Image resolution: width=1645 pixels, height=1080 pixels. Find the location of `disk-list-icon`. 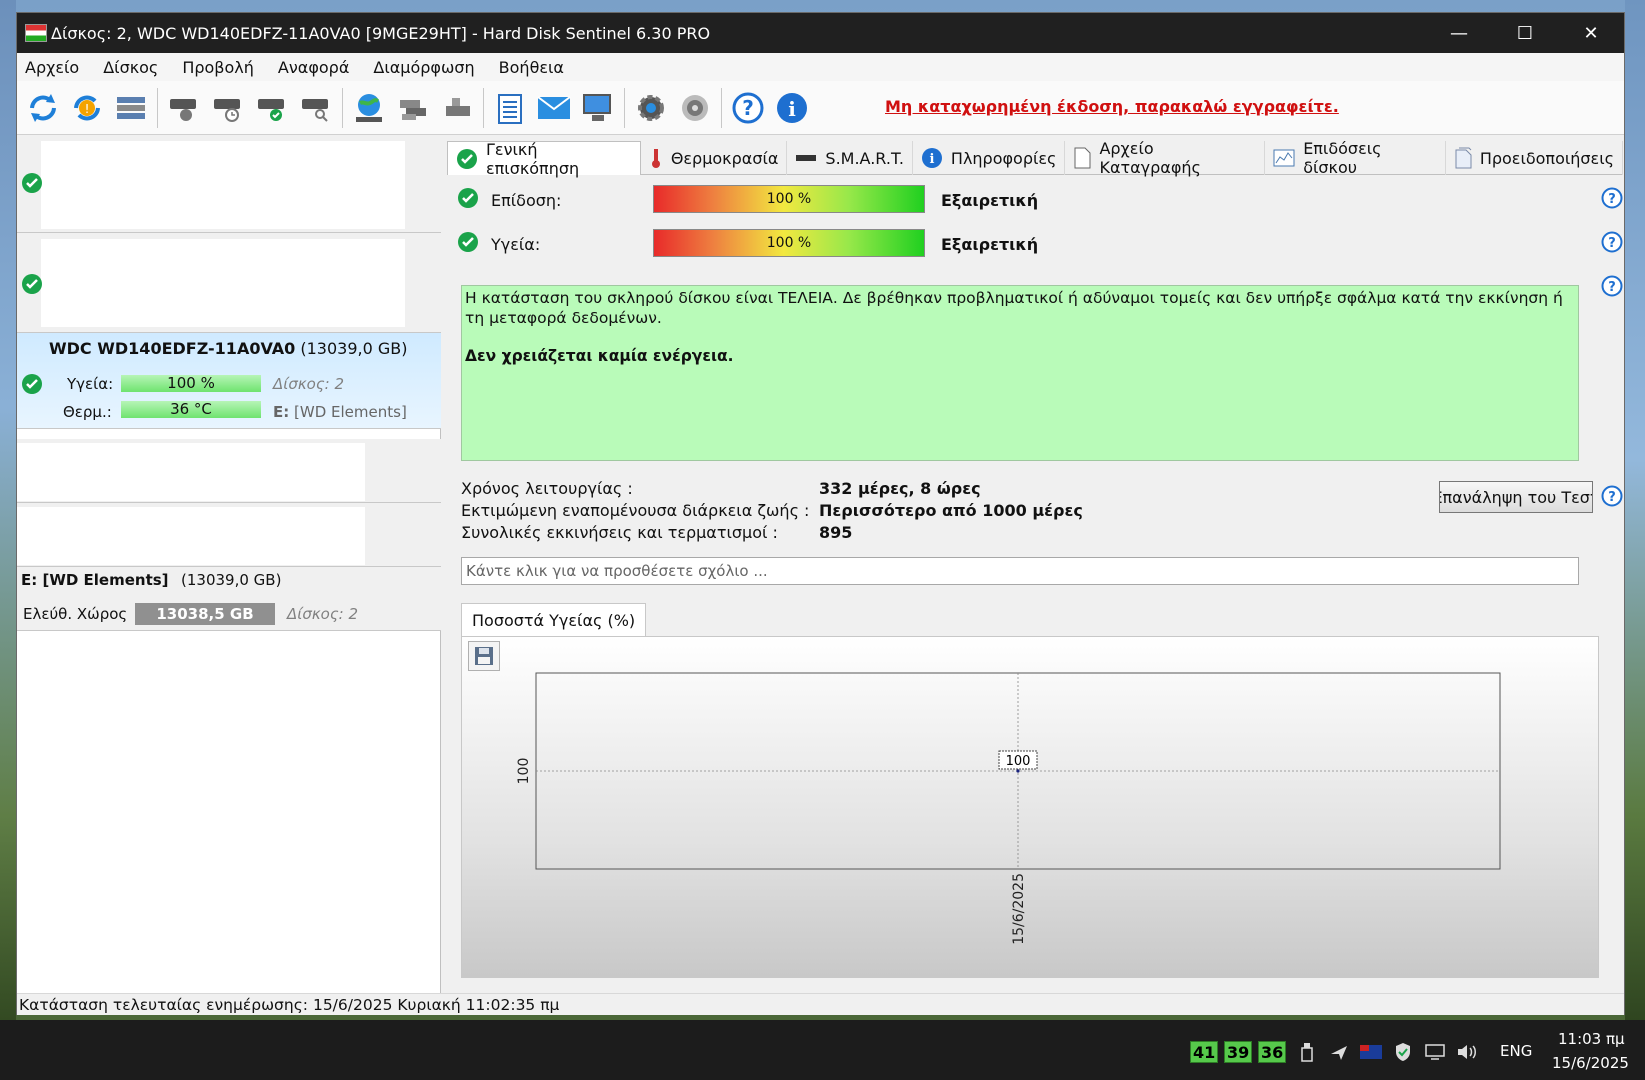

disk-list-icon is located at coordinates (131, 108).